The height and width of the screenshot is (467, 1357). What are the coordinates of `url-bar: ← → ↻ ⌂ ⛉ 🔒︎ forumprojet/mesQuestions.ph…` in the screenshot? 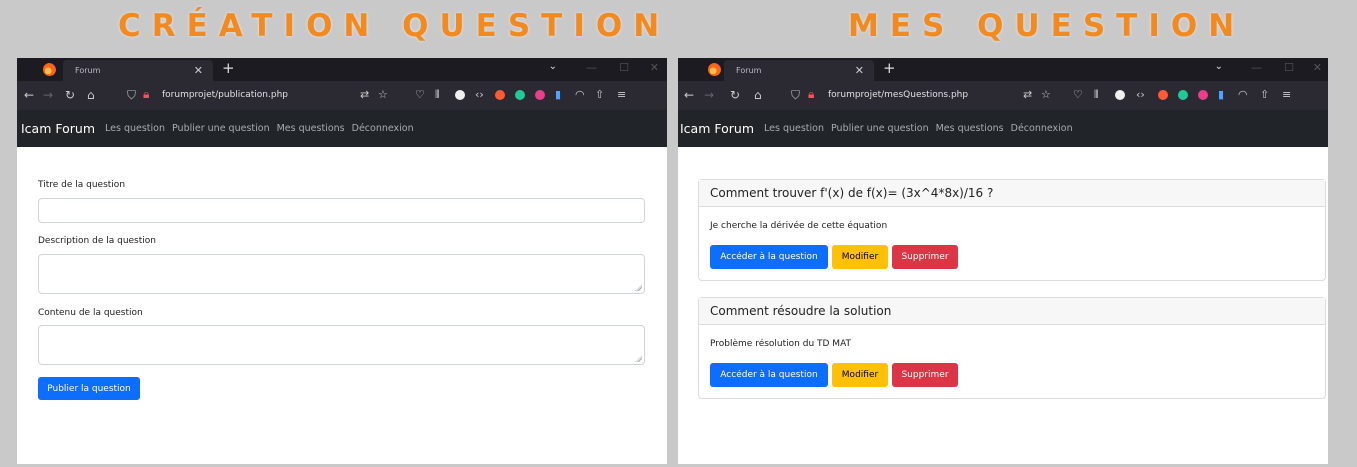 It's located at (1003, 95).